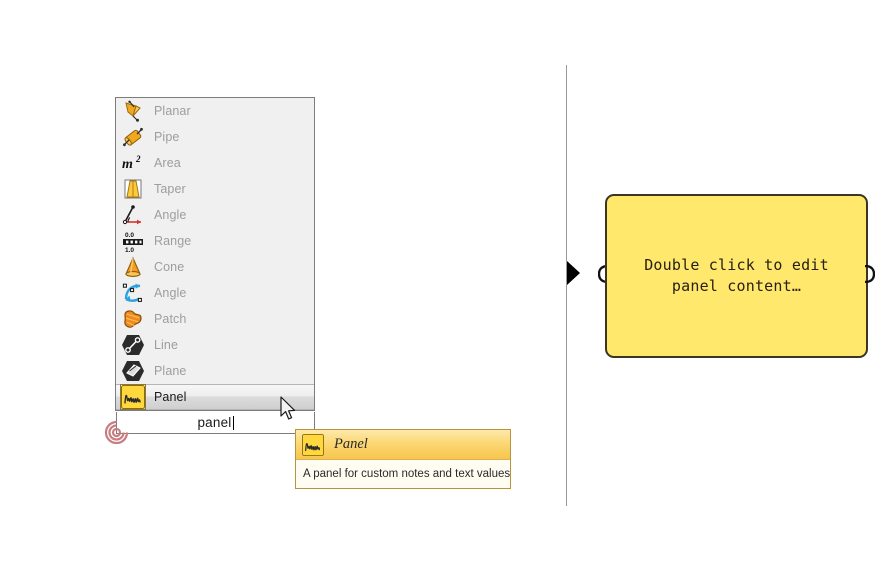 This screenshot has height=564, width=895. Describe the element at coordinates (869, 274) in the screenshot. I see `panel-output-nub` at that location.